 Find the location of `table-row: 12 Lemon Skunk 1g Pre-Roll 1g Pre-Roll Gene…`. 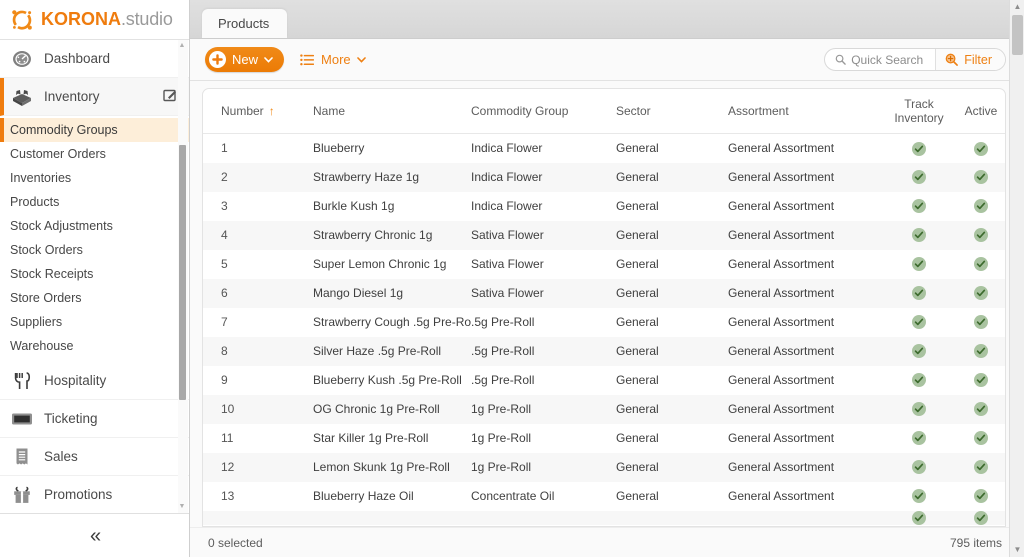

table-row: 12 Lemon Skunk 1g Pre-Roll 1g Pre-Roll Gene… is located at coordinates (604, 467).